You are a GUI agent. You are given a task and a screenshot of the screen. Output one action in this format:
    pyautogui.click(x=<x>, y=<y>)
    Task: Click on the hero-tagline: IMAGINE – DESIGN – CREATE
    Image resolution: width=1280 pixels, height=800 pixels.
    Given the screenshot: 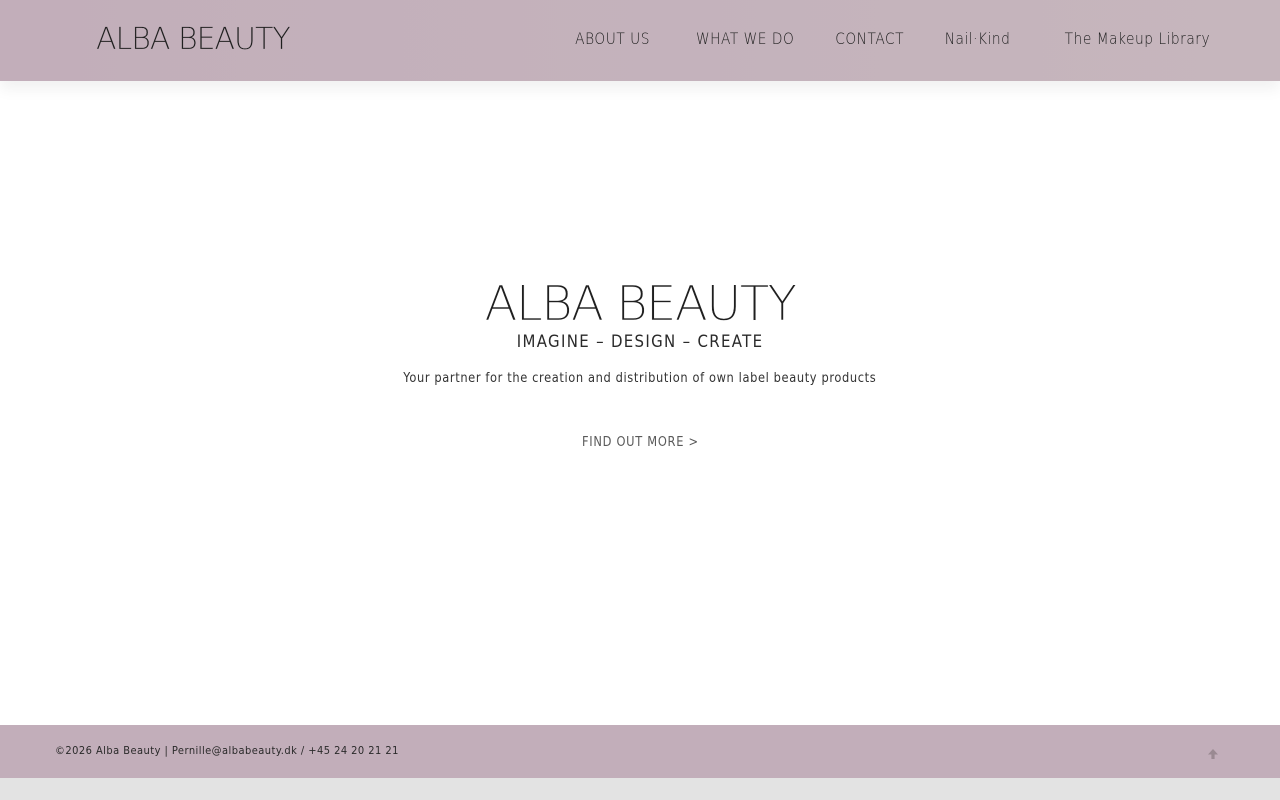 What is the action you would take?
    pyautogui.click(x=640, y=342)
    